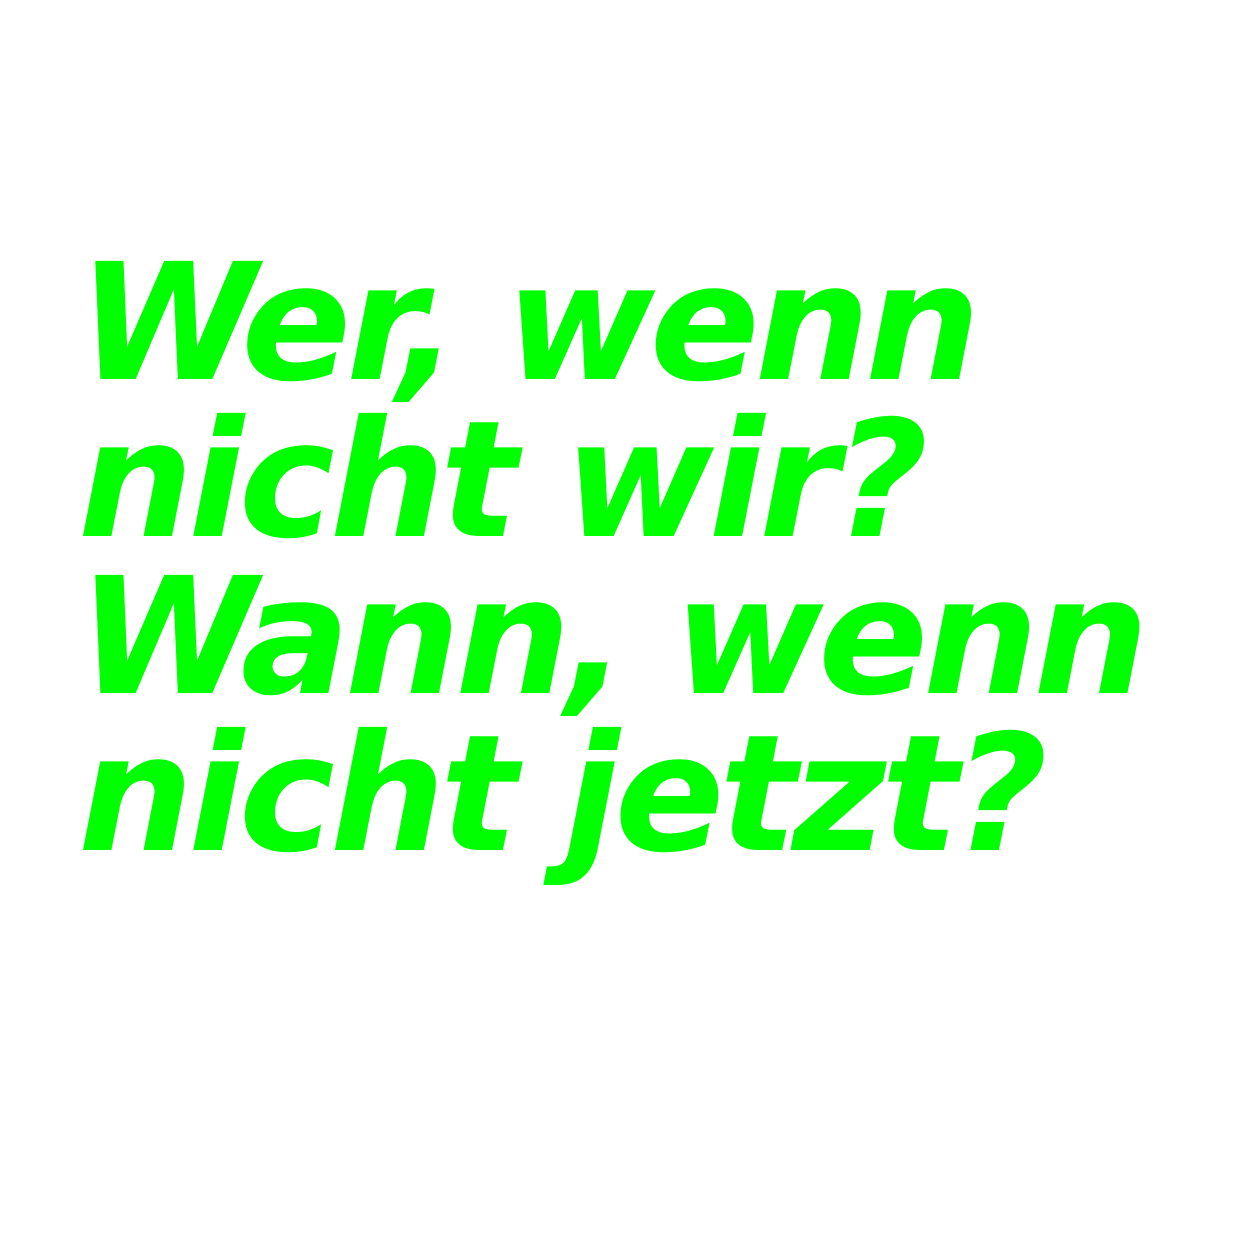 Image resolution: width=1250 pixels, height=1250 pixels. What do you see at coordinates (503, 481) in the screenshot?
I see `quote-line-2: nicht wir?` at bounding box center [503, 481].